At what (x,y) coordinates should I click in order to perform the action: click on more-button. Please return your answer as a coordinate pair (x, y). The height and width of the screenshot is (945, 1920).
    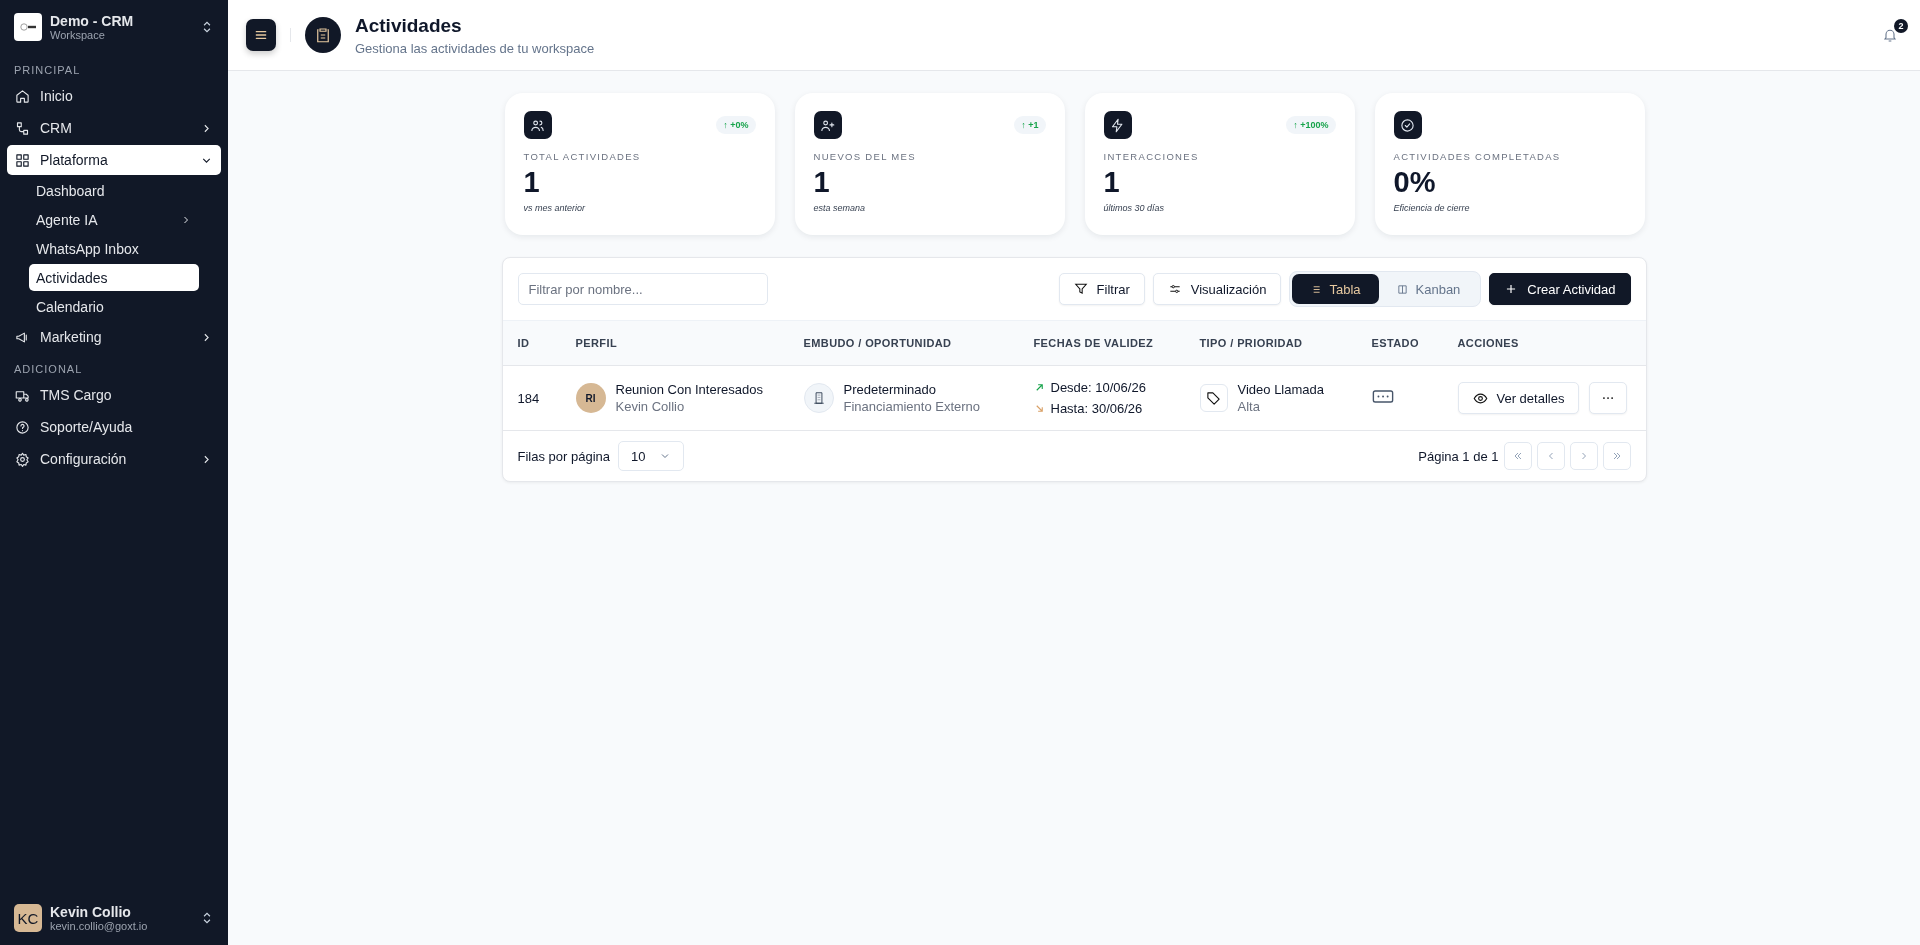
    Looking at the image, I should click on (1608, 398).